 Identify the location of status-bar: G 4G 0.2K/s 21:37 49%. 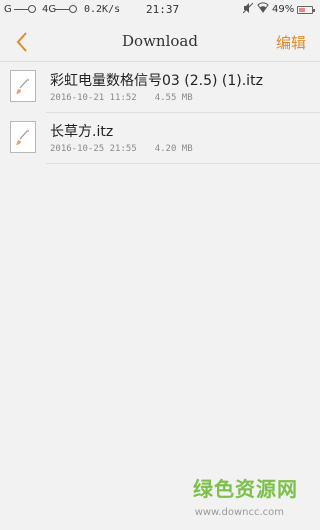
(160, 11).